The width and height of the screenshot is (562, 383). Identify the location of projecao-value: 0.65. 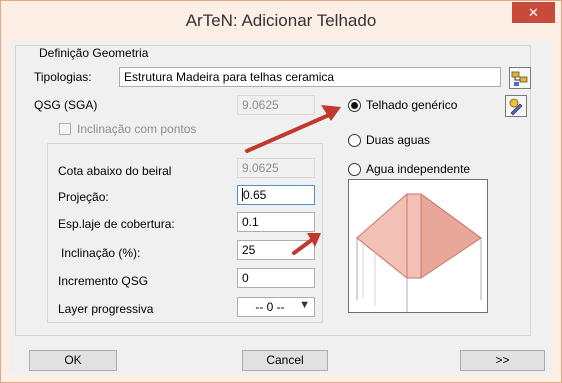
(255, 195).